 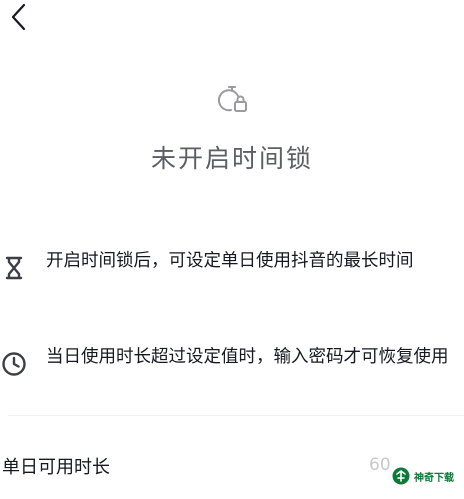 What do you see at coordinates (232, 372) in the screenshot?
I see `feature-item-password-unlock: 当日使用时长超过设定值时，输入密码才可恢复使用` at bounding box center [232, 372].